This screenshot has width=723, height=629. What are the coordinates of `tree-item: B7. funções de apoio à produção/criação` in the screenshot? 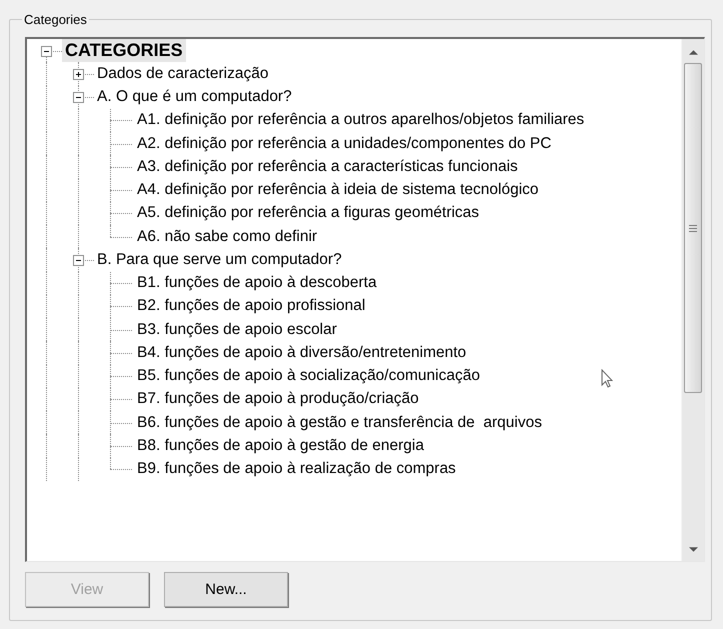 It's located at (278, 399).